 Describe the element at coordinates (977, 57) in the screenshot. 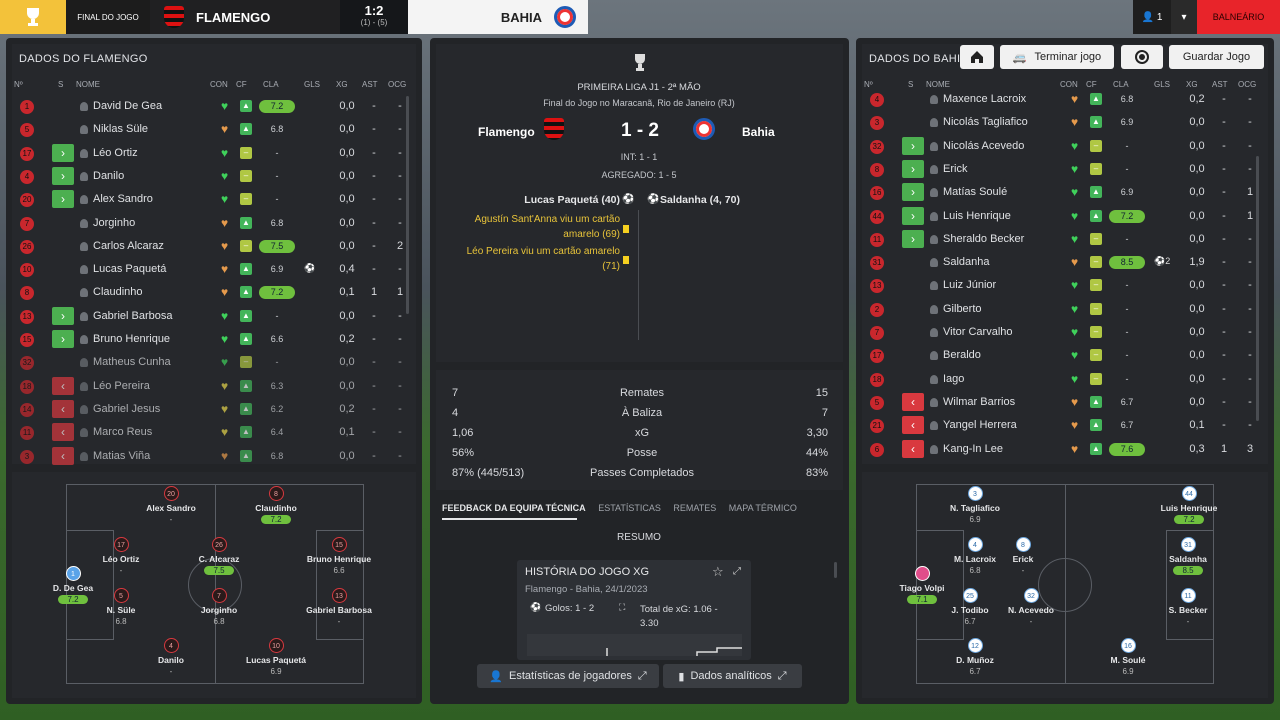

I see `home-button` at that location.